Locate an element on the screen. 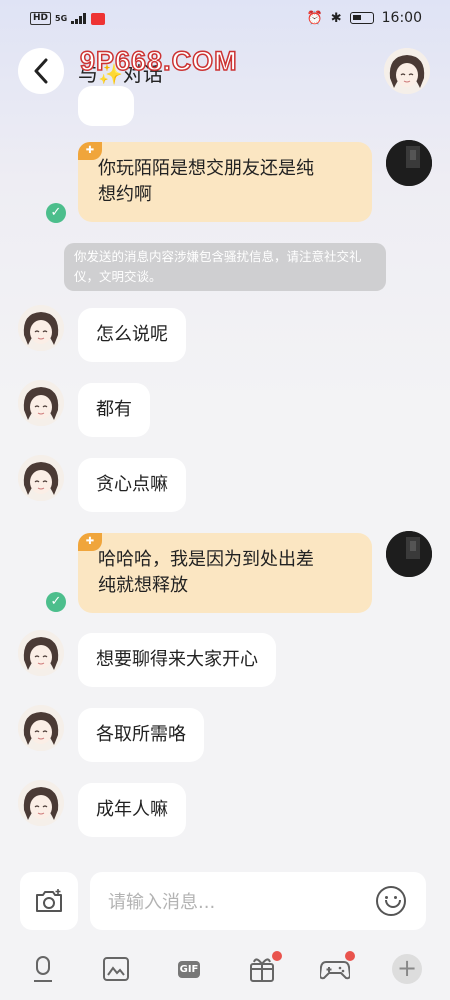 The width and height of the screenshot is (450, 1000). alarm-icon: ⏰ is located at coordinates (314, 18).